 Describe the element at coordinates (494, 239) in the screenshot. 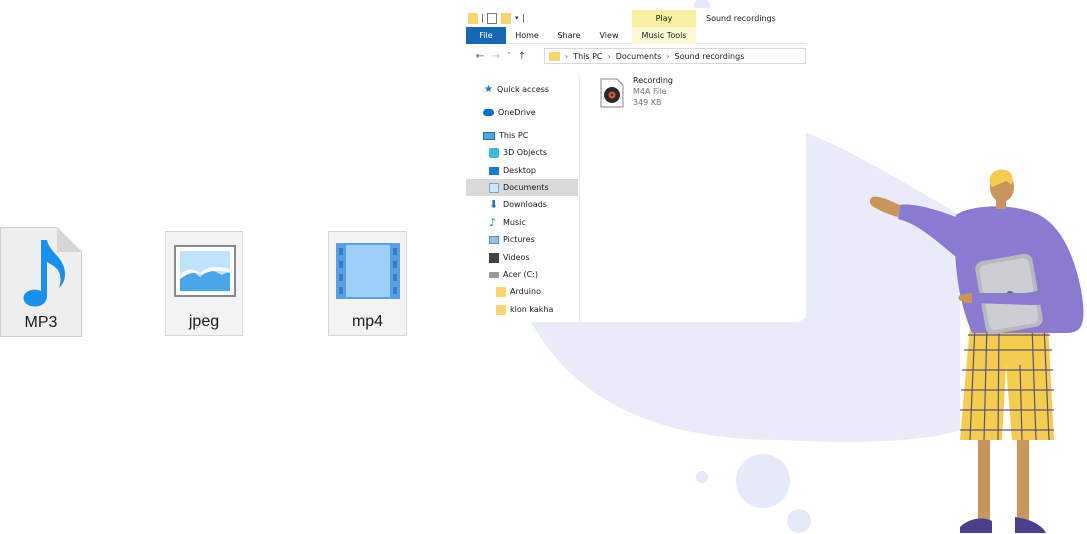

I see `picture-icon` at that location.